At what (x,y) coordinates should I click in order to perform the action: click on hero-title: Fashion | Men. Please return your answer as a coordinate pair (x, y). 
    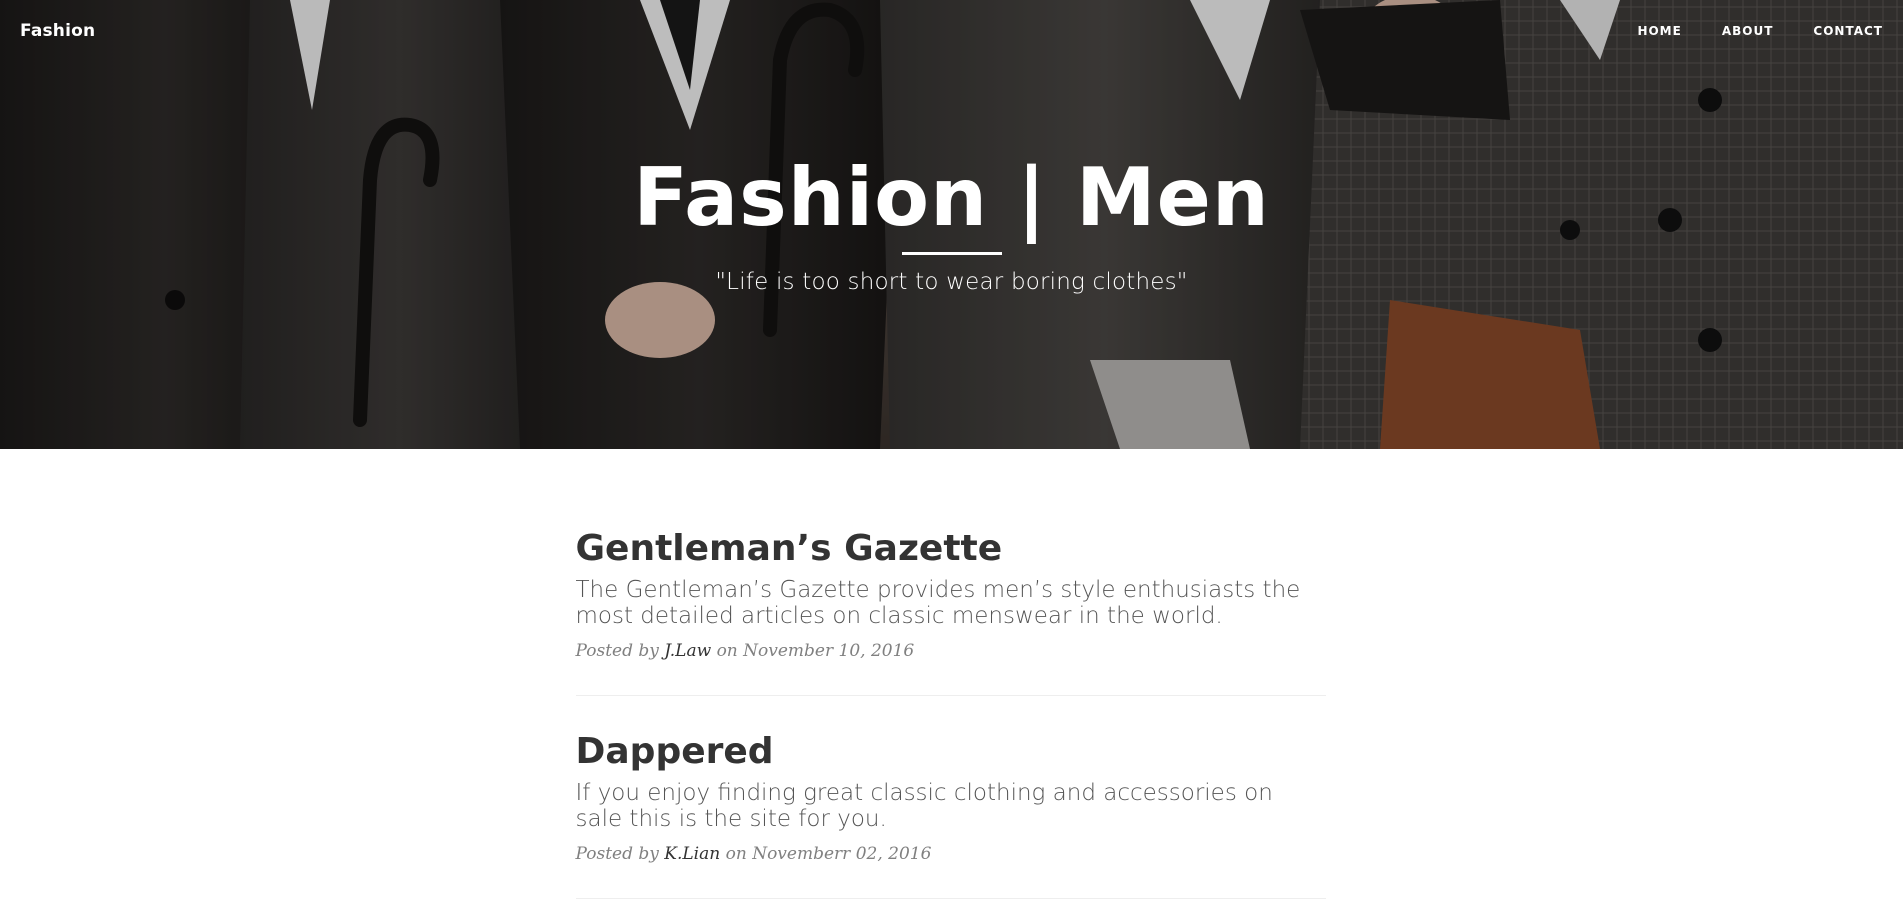
    Looking at the image, I should click on (951, 197).